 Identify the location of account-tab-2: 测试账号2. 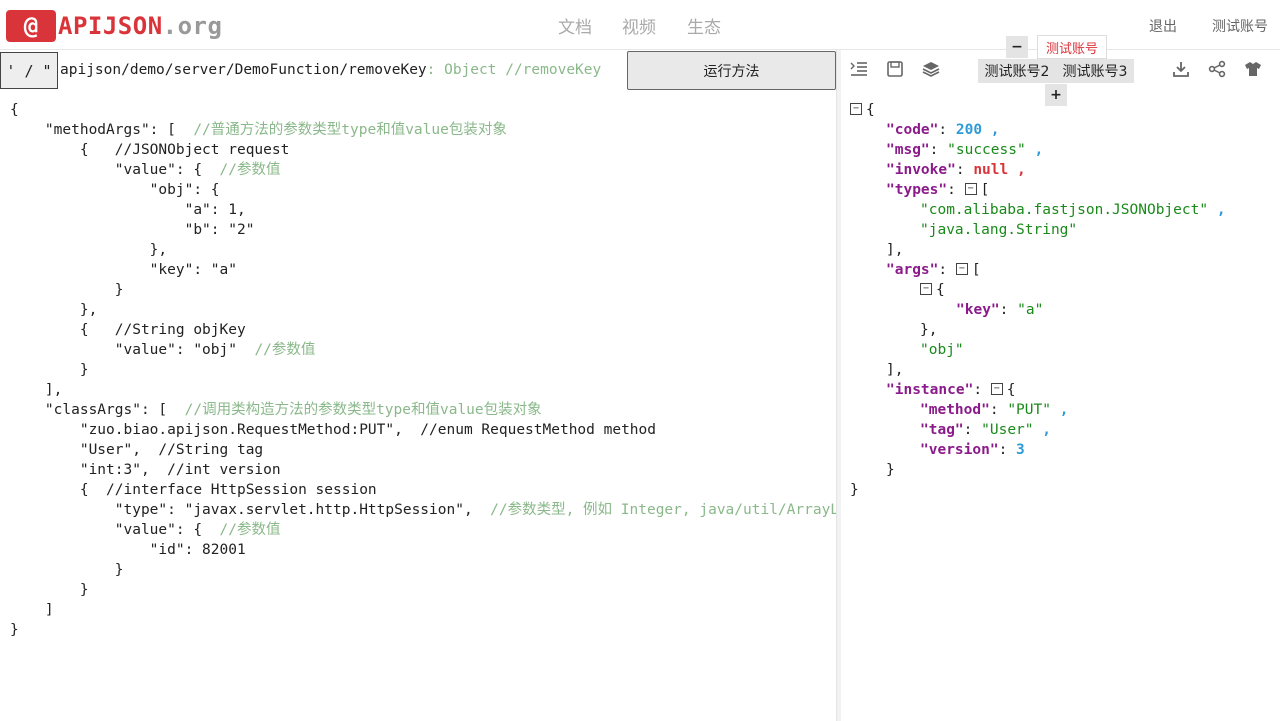
(1017, 71).